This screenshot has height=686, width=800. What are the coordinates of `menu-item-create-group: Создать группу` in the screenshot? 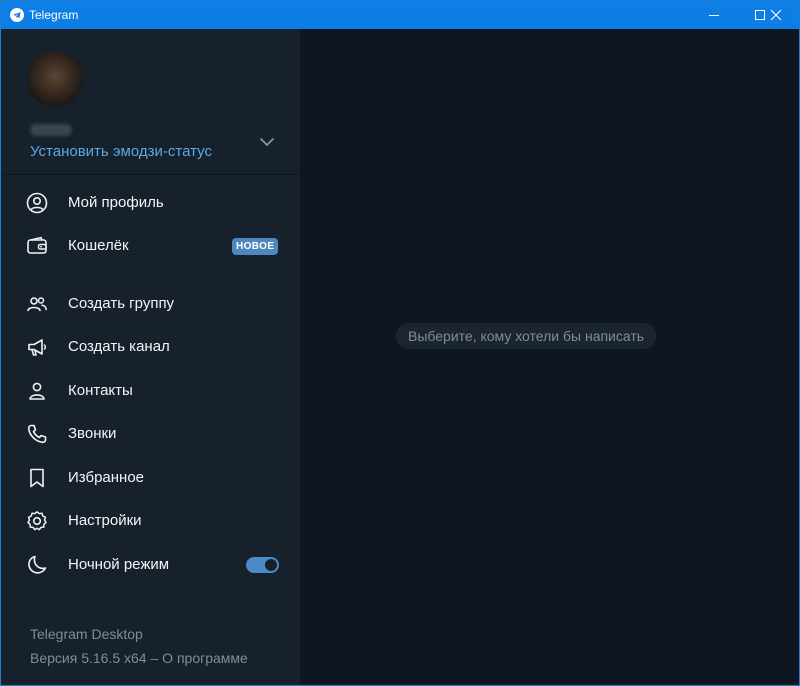 It's located at (150, 304).